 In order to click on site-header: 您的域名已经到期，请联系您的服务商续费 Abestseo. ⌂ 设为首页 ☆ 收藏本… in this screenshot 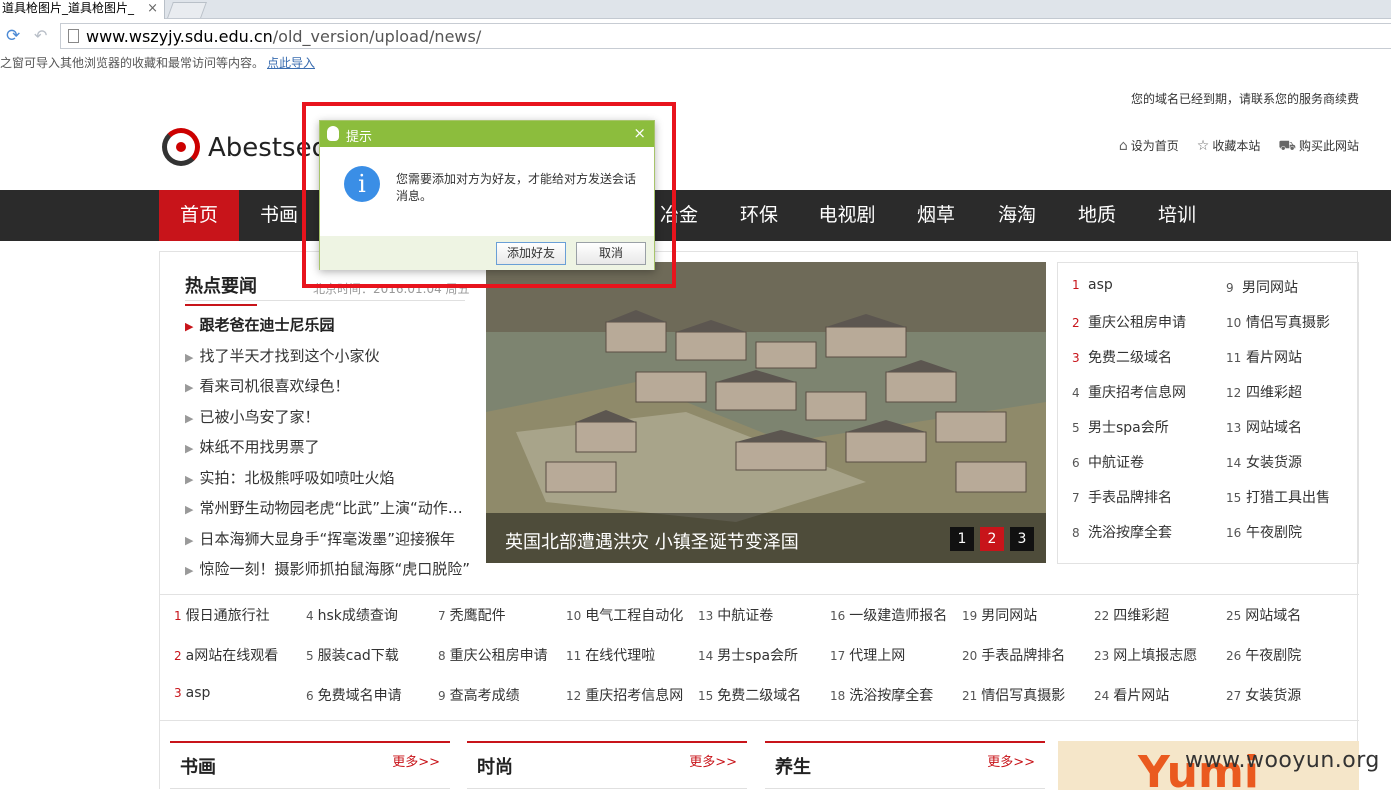, I will do `click(695, 135)`.